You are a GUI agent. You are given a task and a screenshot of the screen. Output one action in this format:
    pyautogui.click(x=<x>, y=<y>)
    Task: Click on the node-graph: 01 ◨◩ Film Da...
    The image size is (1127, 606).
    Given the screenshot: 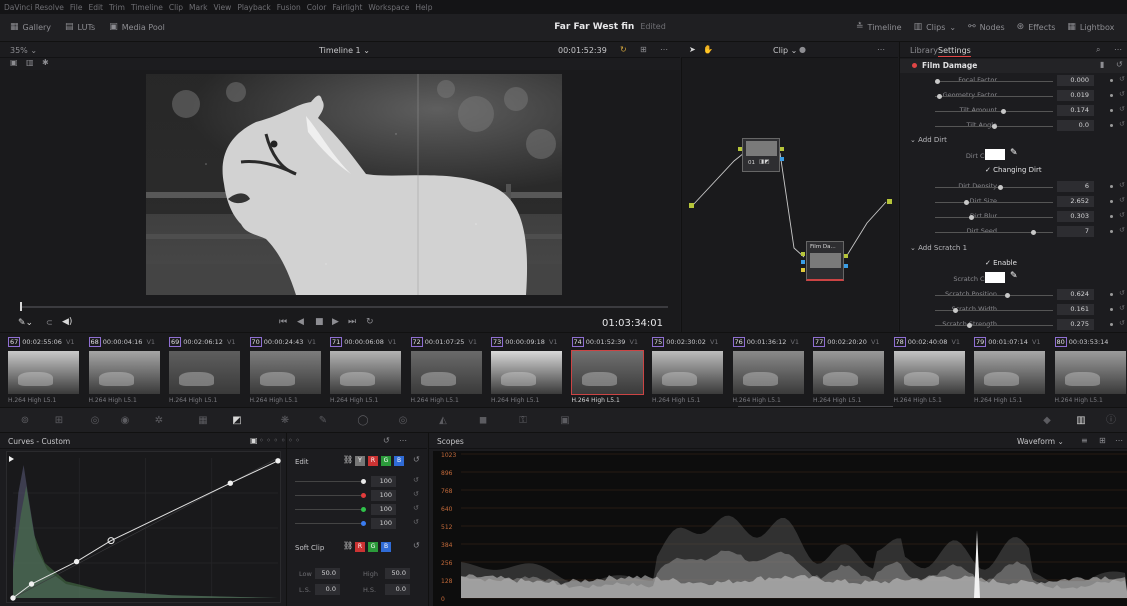 What is the action you would take?
    pyautogui.click(x=789, y=195)
    